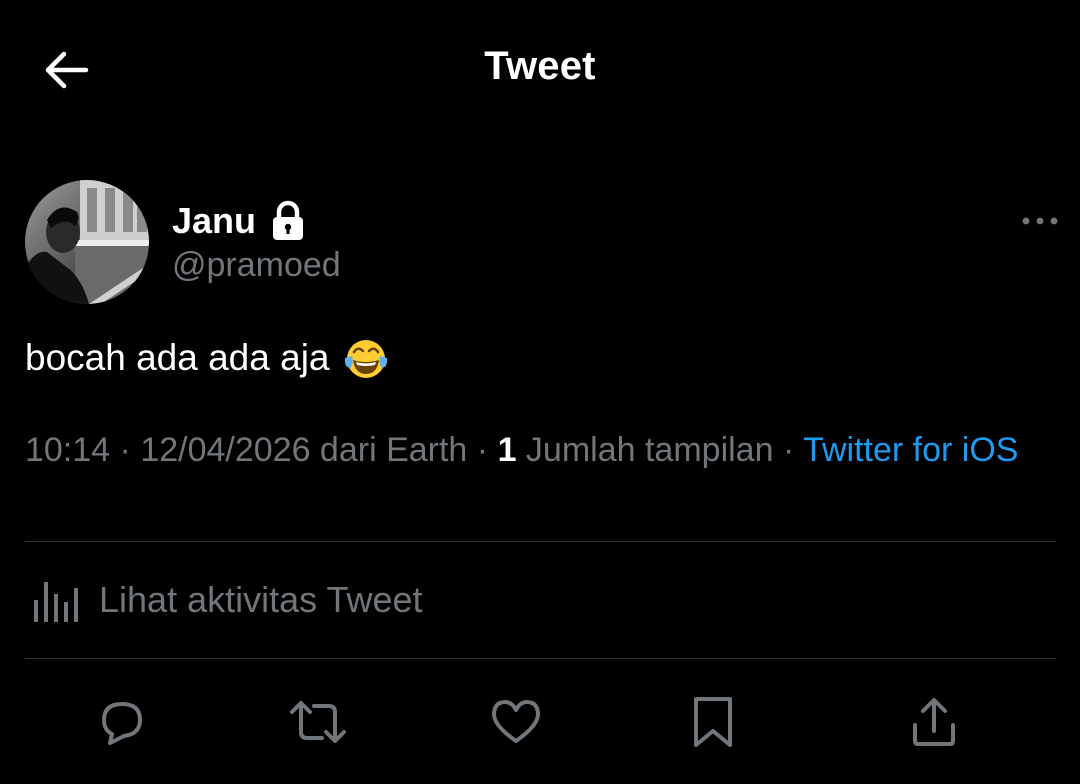 This screenshot has width=1080, height=784. What do you see at coordinates (56, 602) in the screenshot?
I see `bar-chart-icon` at bounding box center [56, 602].